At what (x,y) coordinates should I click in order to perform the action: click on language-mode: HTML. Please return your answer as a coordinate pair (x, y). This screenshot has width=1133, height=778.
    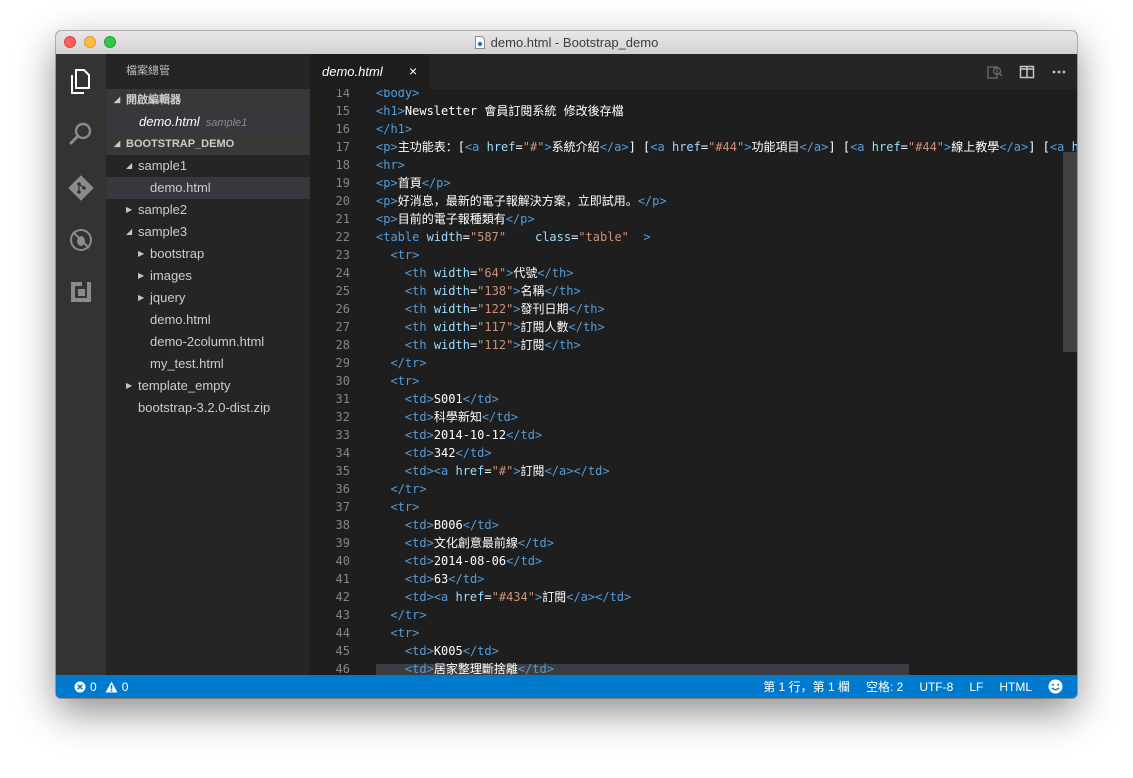
    Looking at the image, I should click on (1015, 687).